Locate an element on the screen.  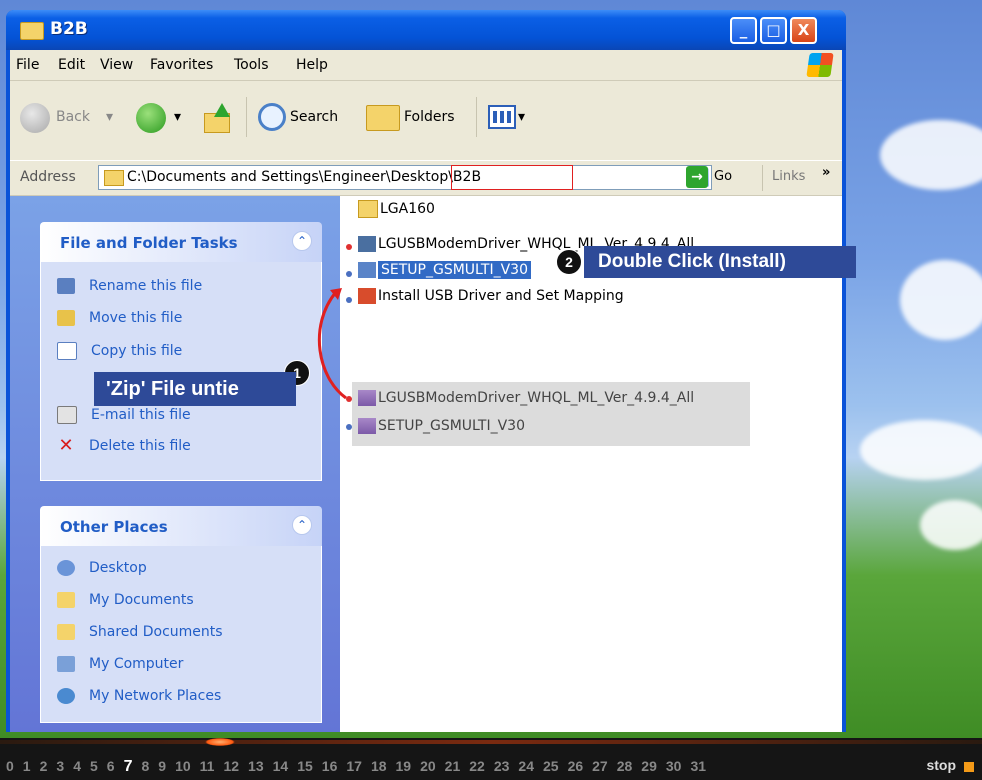
timeline-marker is located at coordinates (220, 742).